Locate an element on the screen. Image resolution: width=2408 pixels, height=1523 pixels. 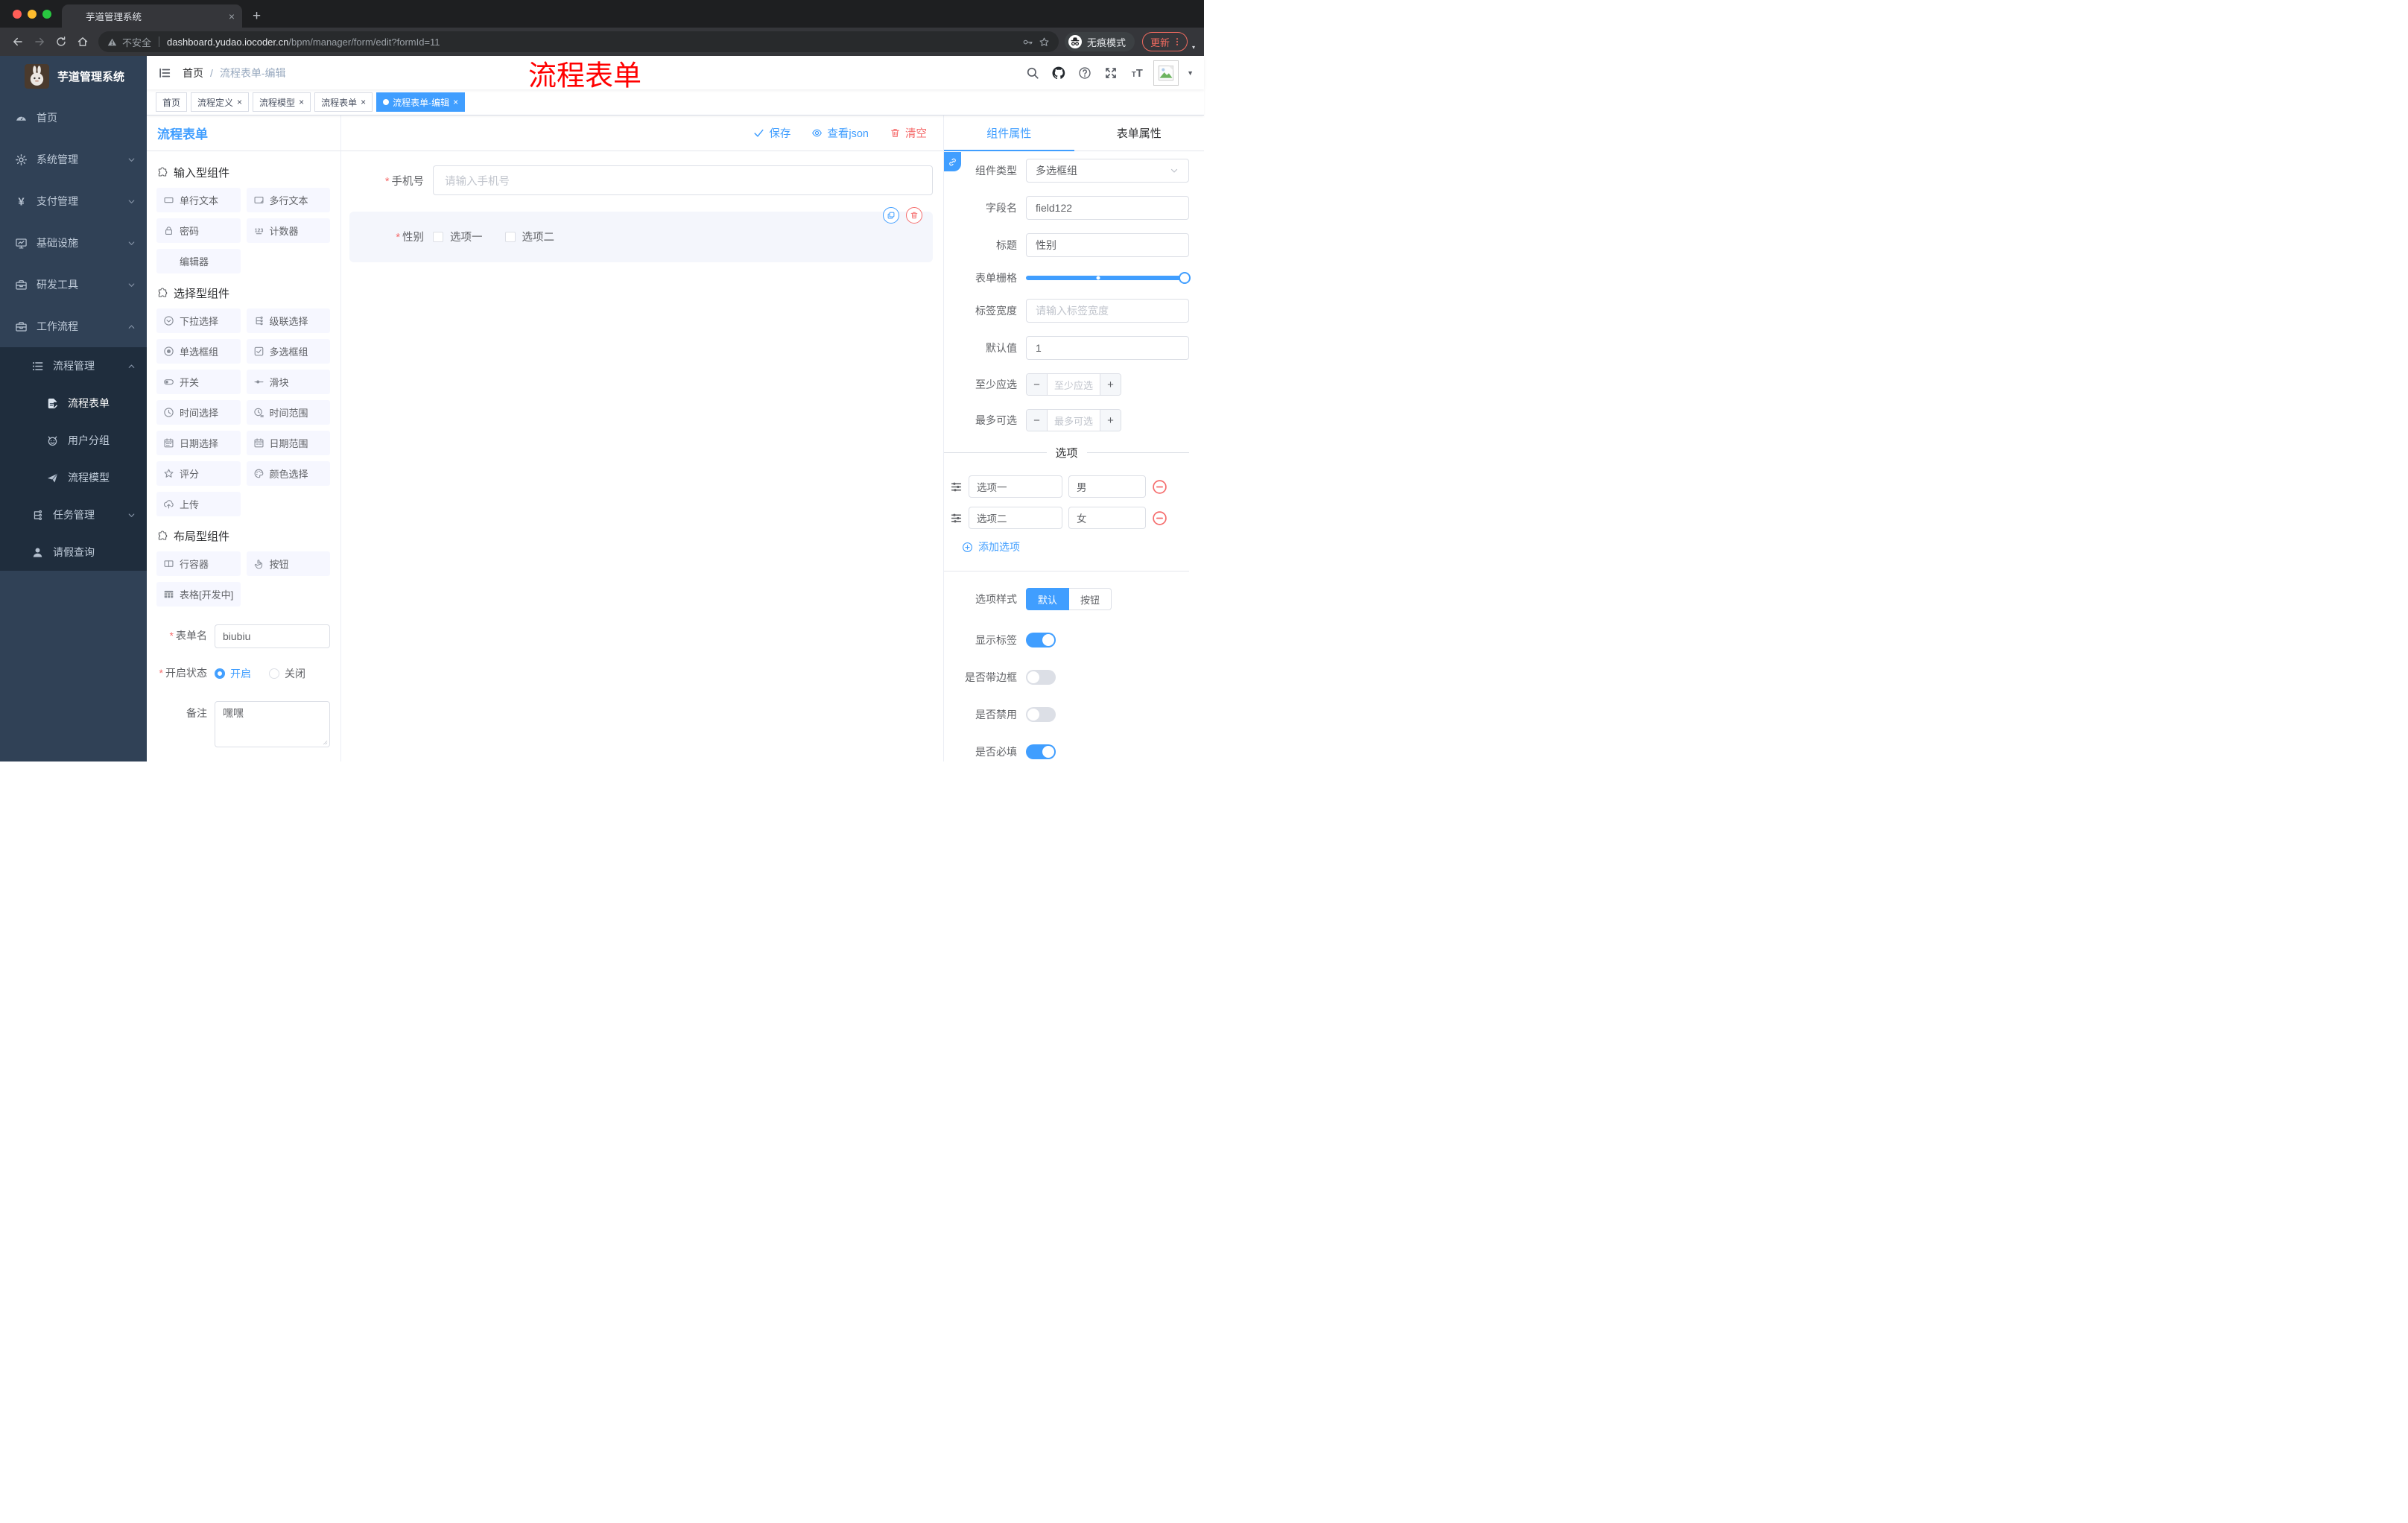
min-checked-input: 至少应选 is located at coordinates (1074, 385).